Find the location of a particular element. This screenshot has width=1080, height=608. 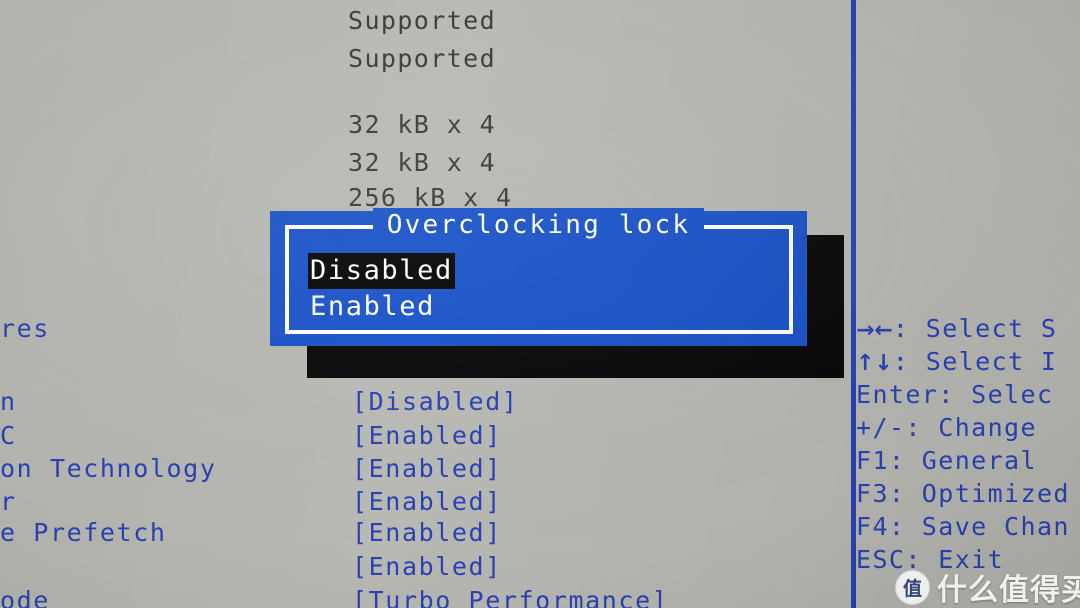

help-line-text: F3: Optimized is located at coordinates (963, 493).